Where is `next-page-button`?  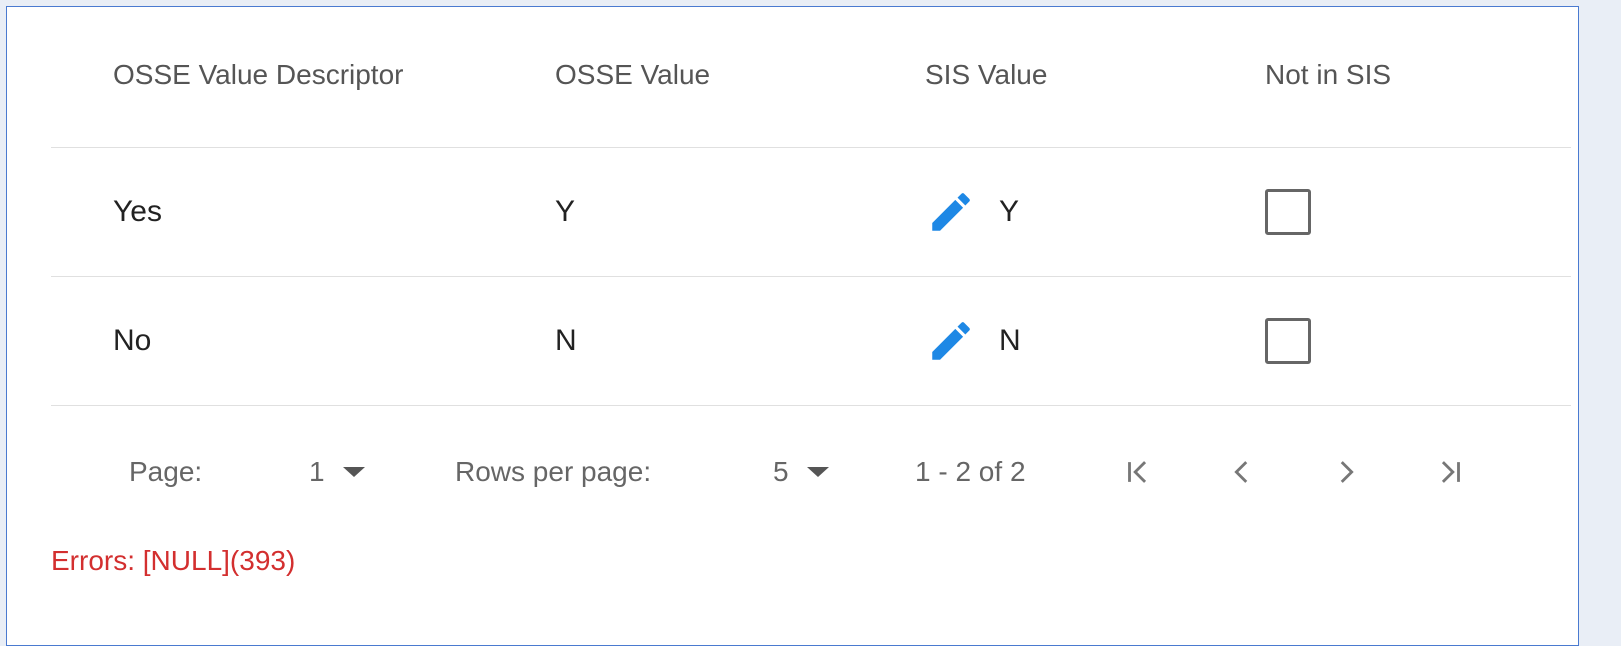
next-page-button is located at coordinates (1346, 472).